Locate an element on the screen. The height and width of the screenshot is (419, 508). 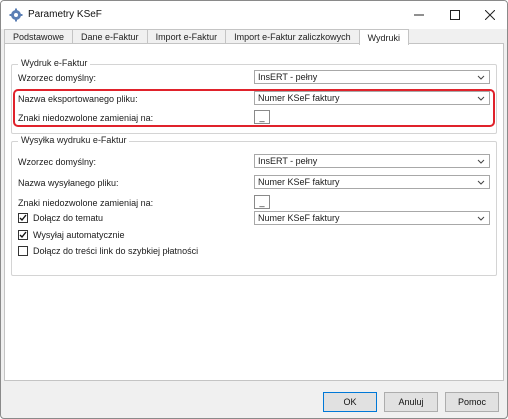
send-replace-label: Znaki niedozwolone zamieniaj na: is located at coordinates (86, 203).